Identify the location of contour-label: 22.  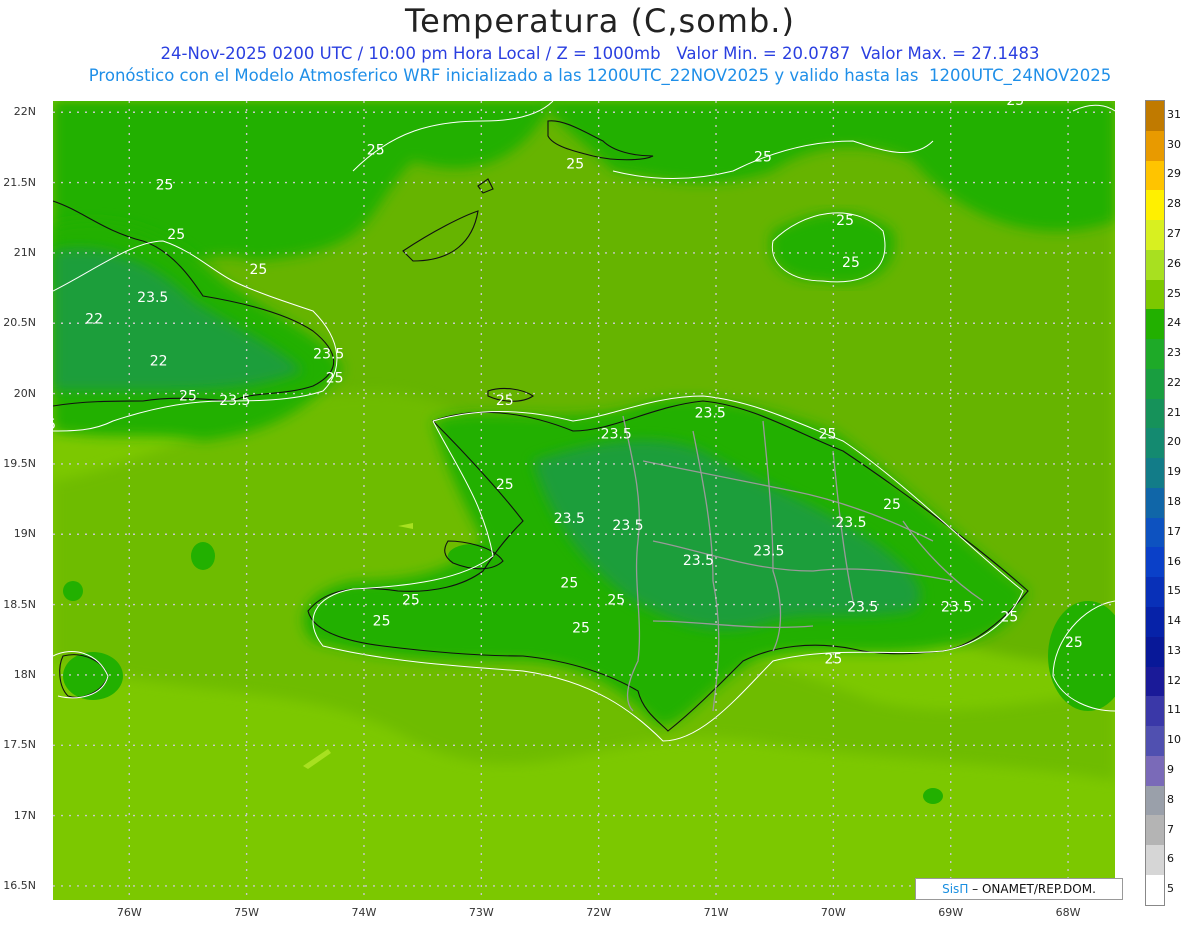
(159, 361).